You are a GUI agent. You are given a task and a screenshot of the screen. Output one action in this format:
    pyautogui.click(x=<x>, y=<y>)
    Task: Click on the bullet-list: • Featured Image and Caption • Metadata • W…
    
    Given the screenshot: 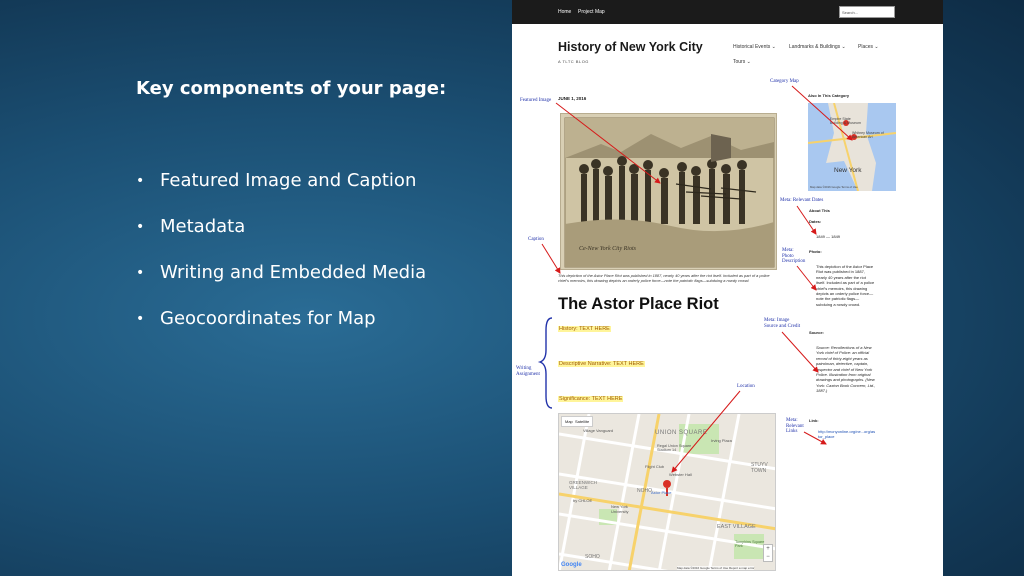 What is the action you would take?
    pyautogui.click(x=281, y=262)
    